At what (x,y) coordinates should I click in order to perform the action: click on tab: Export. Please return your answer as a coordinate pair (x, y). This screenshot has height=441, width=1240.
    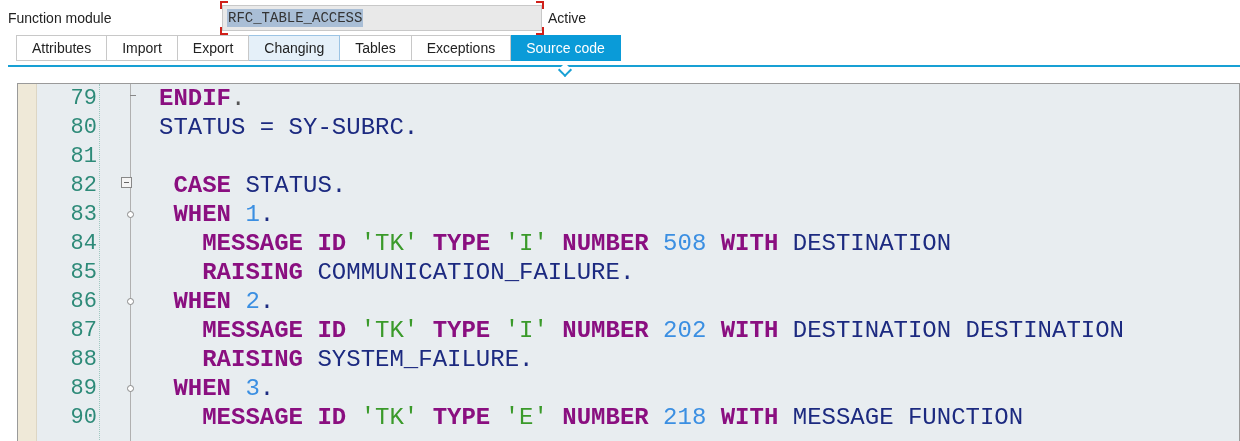
    Looking at the image, I should click on (213, 48).